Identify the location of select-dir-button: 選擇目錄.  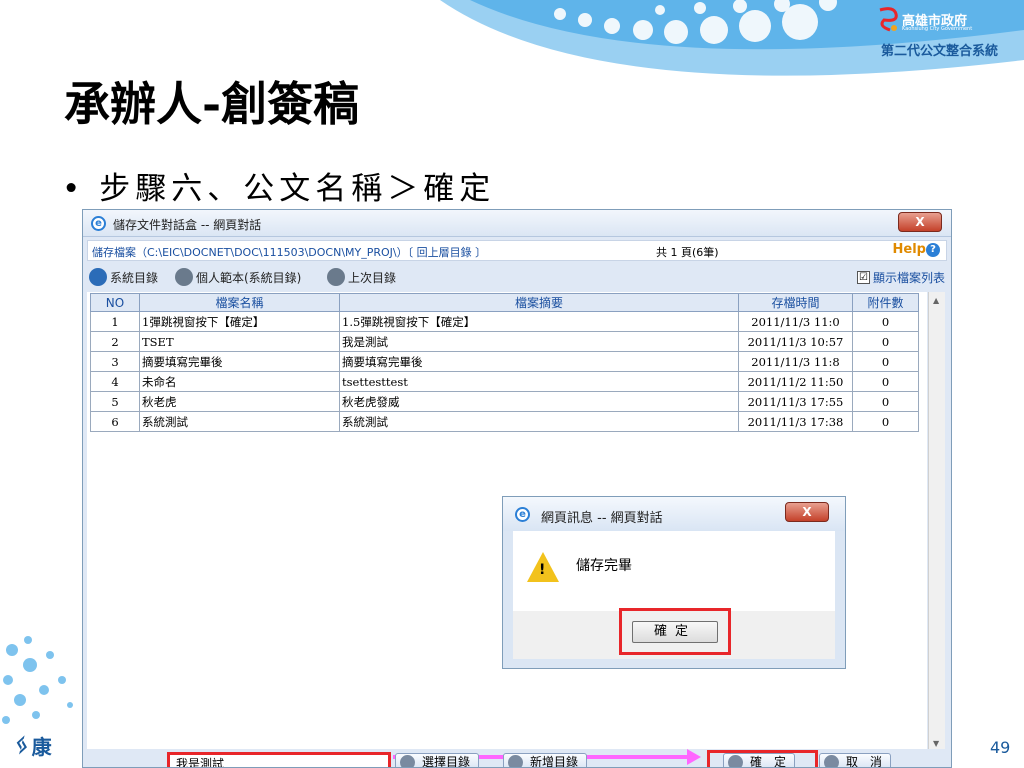
(437, 760).